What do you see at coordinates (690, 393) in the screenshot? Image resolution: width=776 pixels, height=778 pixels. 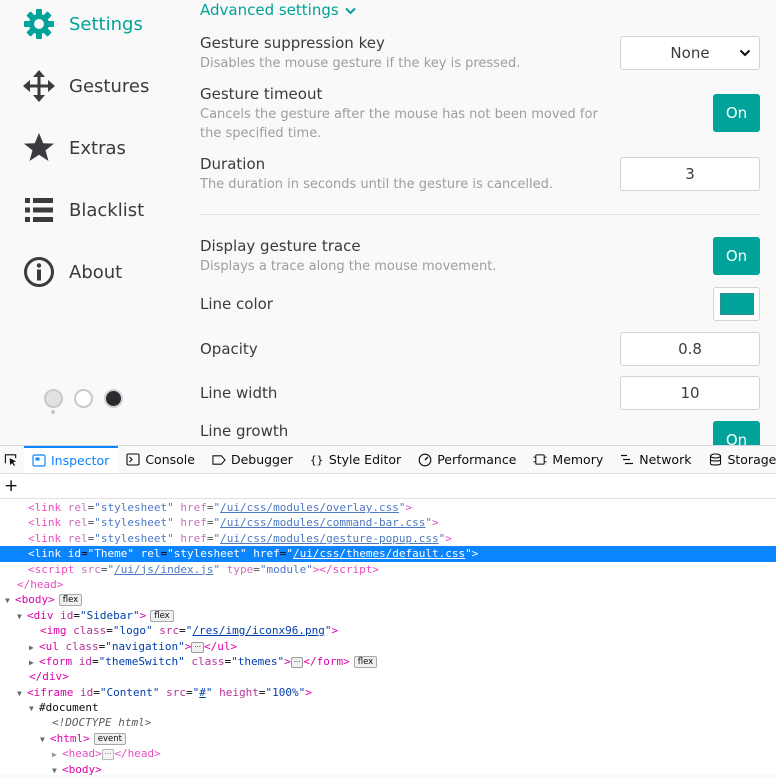 I see `line-width-input: 10` at bounding box center [690, 393].